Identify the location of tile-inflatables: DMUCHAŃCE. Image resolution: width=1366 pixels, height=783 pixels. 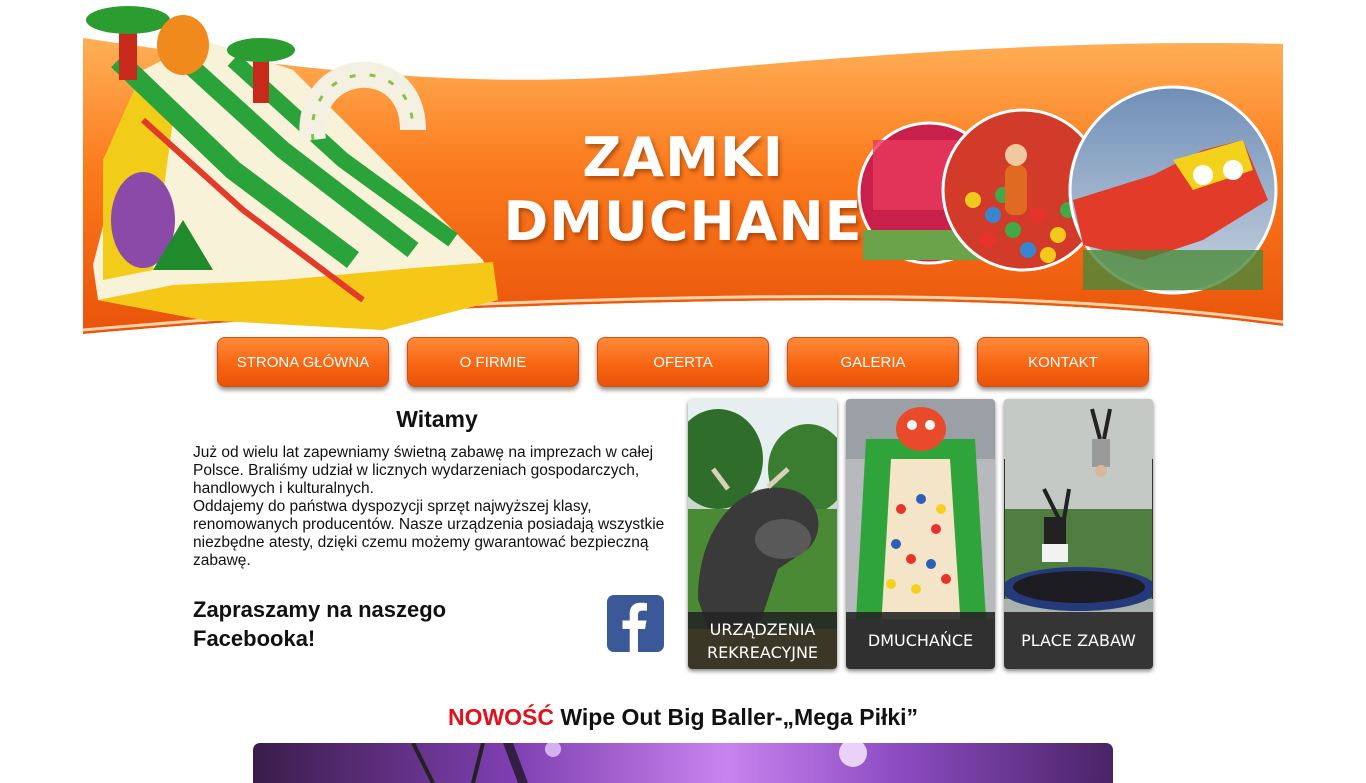
(920, 534).